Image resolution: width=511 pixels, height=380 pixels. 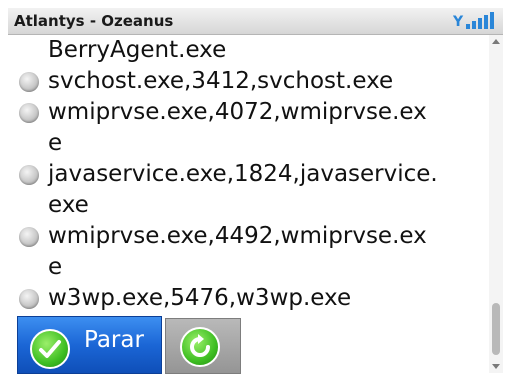 What do you see at coordinates (114, 340) in the screenshot?
I see `stop-button-label: Parar` at bounding box center [114, 340].